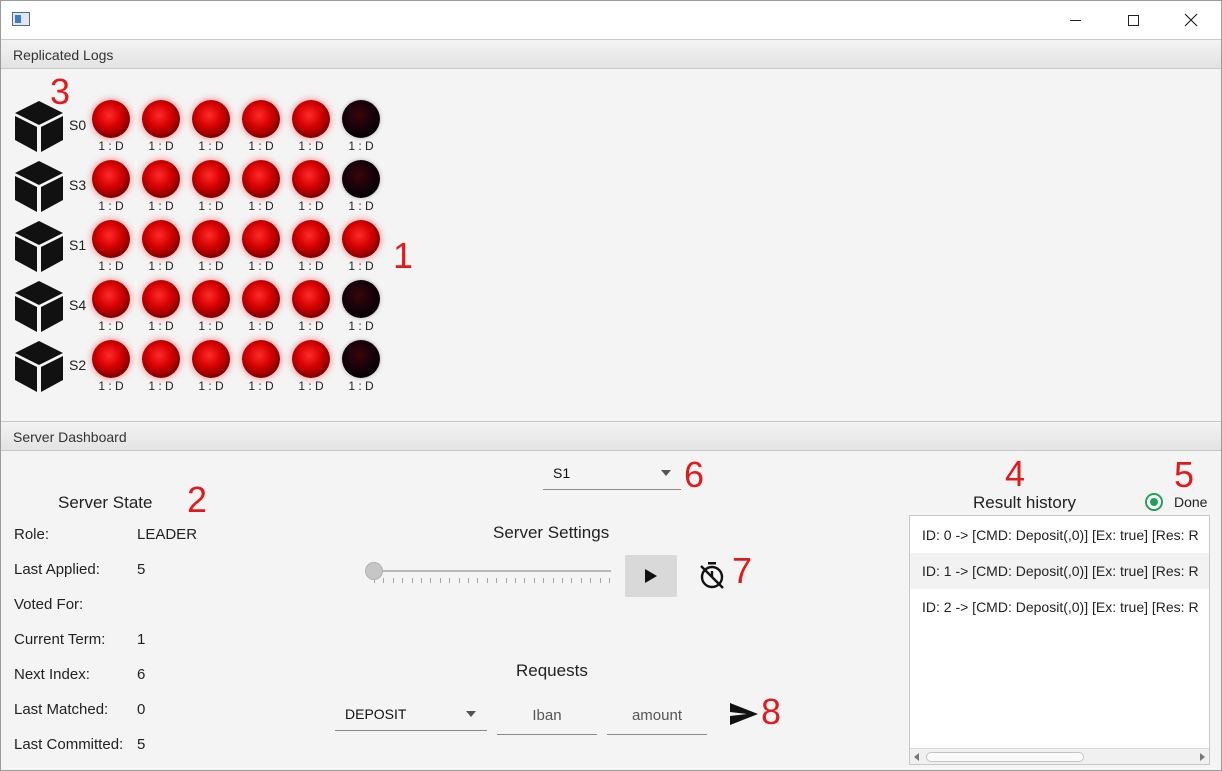  I want to click on send-icon, so click(744, 714).